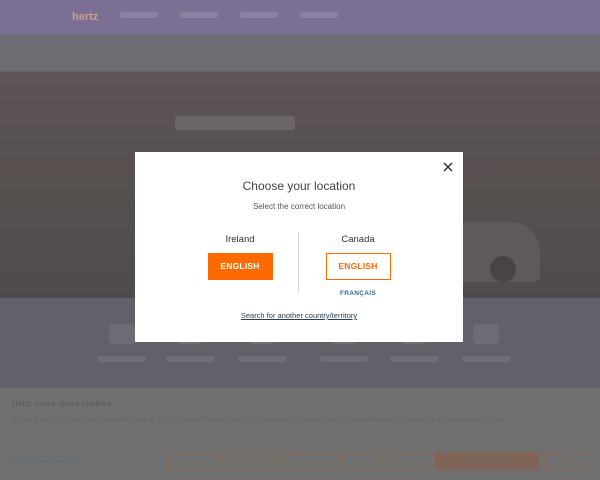 The image size is (600, 480). Describe the element at coordinates (240, 239) in the screenshot. I see `country-label: Ireland` at that location.